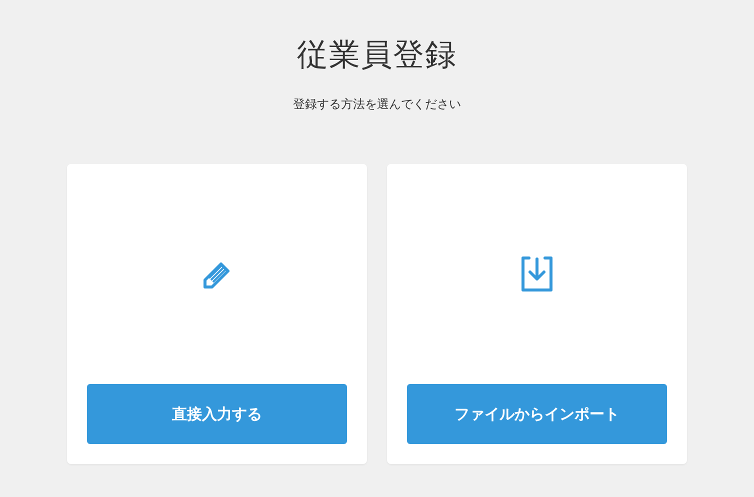  What do you see at coordinates (377, 55) in the screenshot?
I see `page-title: 従業員登録` at bounding box center [377, 55].